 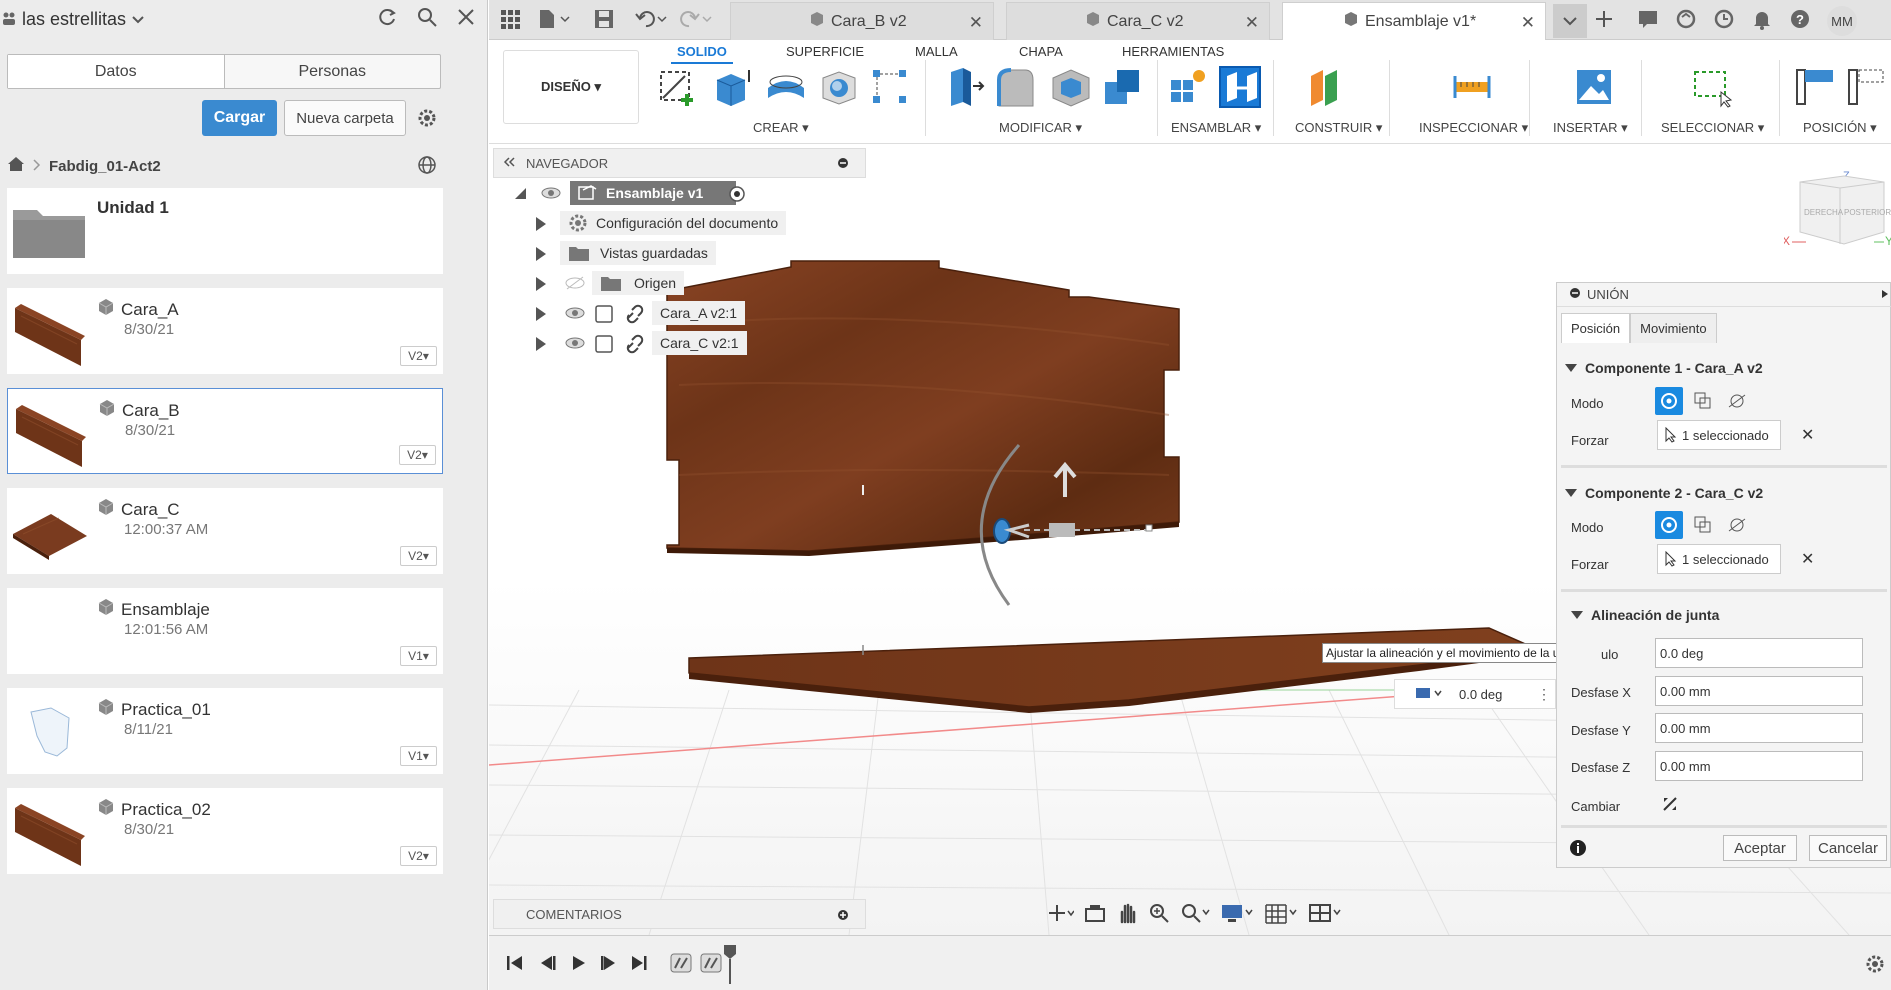 What do you see at coordinates (679, 914) in the screenshot?
I see `comments-panel: COMENTARIOS` at bounding box center [679, 914].